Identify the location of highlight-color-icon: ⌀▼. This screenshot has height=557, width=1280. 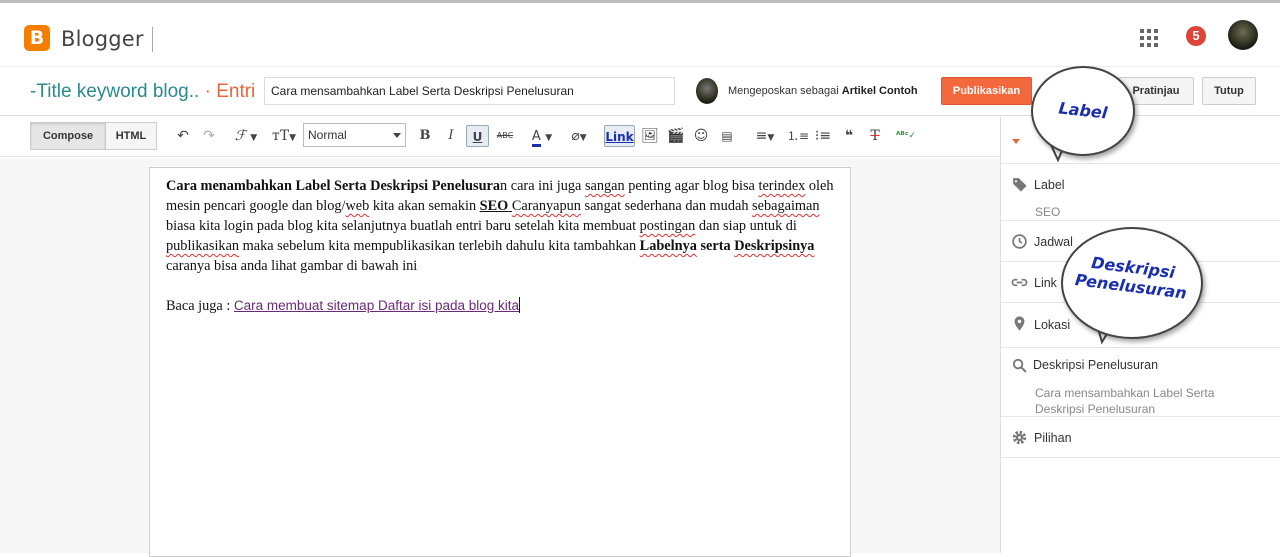
(579, 136).